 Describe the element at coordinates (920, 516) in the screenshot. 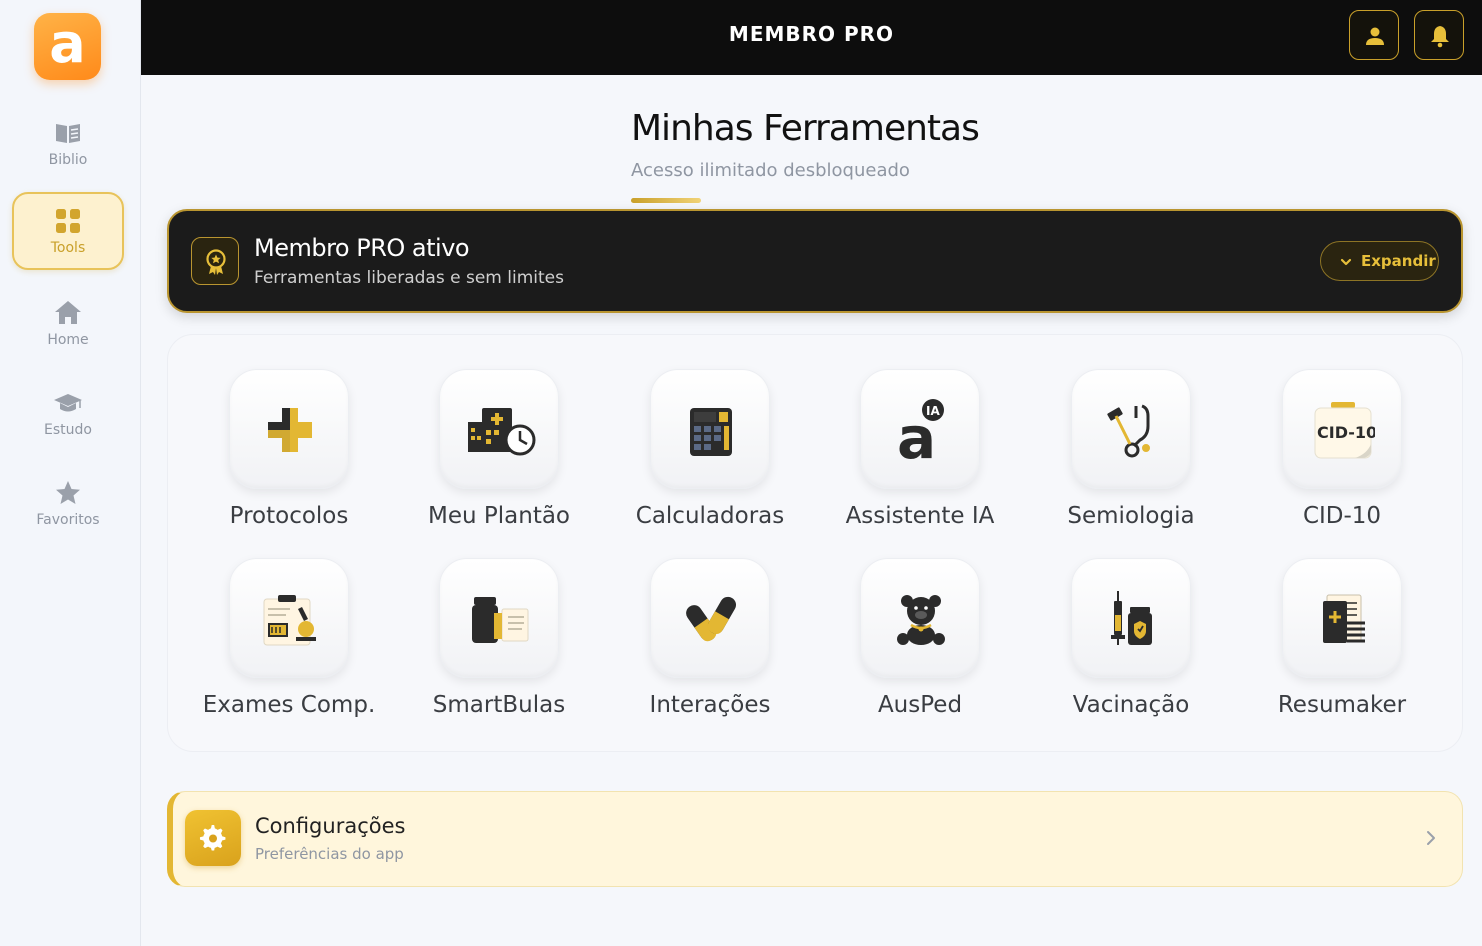

I see `tool-label: Assistente IA` at that location.